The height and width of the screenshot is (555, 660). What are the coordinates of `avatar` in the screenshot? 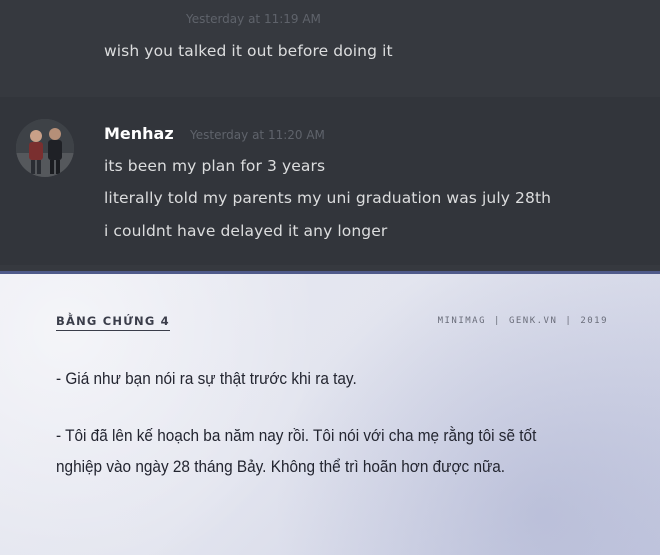 It's located at (45, 148).